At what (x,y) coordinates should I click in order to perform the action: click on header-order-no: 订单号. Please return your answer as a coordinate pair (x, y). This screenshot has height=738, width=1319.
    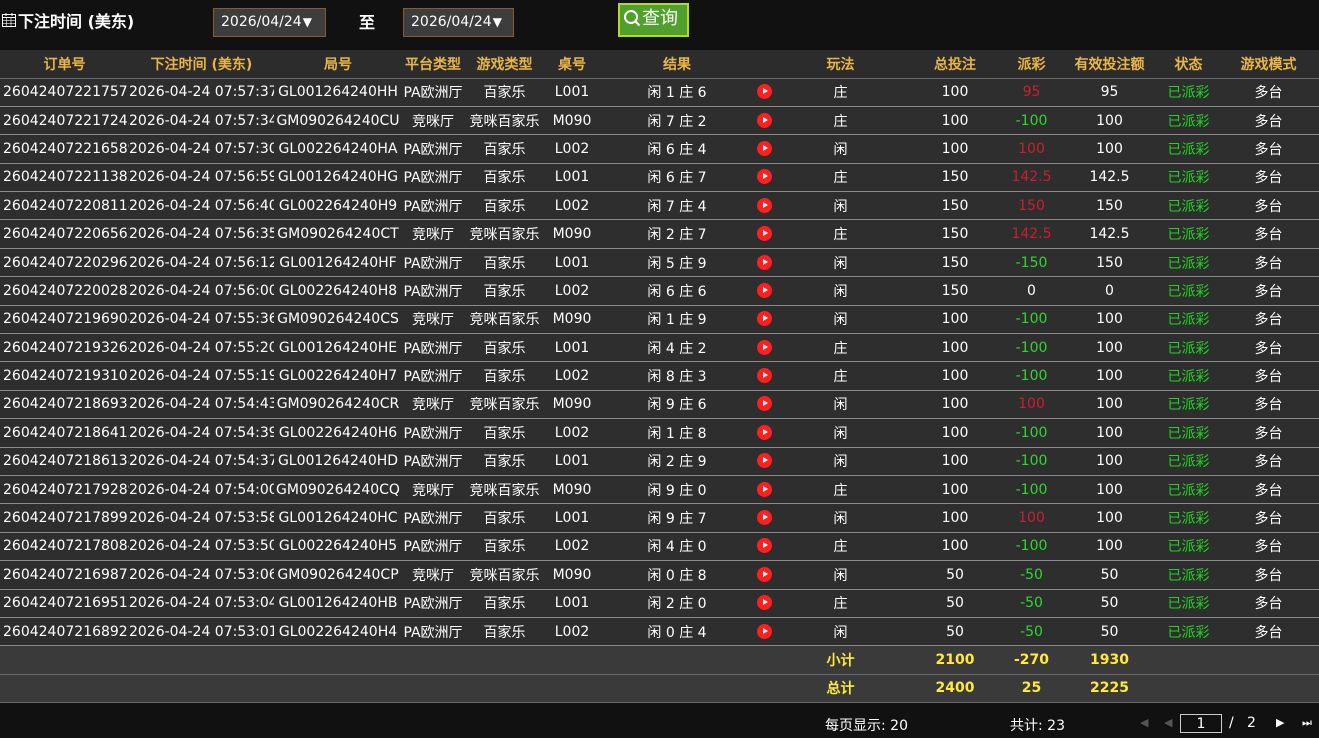
    Looking at the image, I should click on (64, 64).